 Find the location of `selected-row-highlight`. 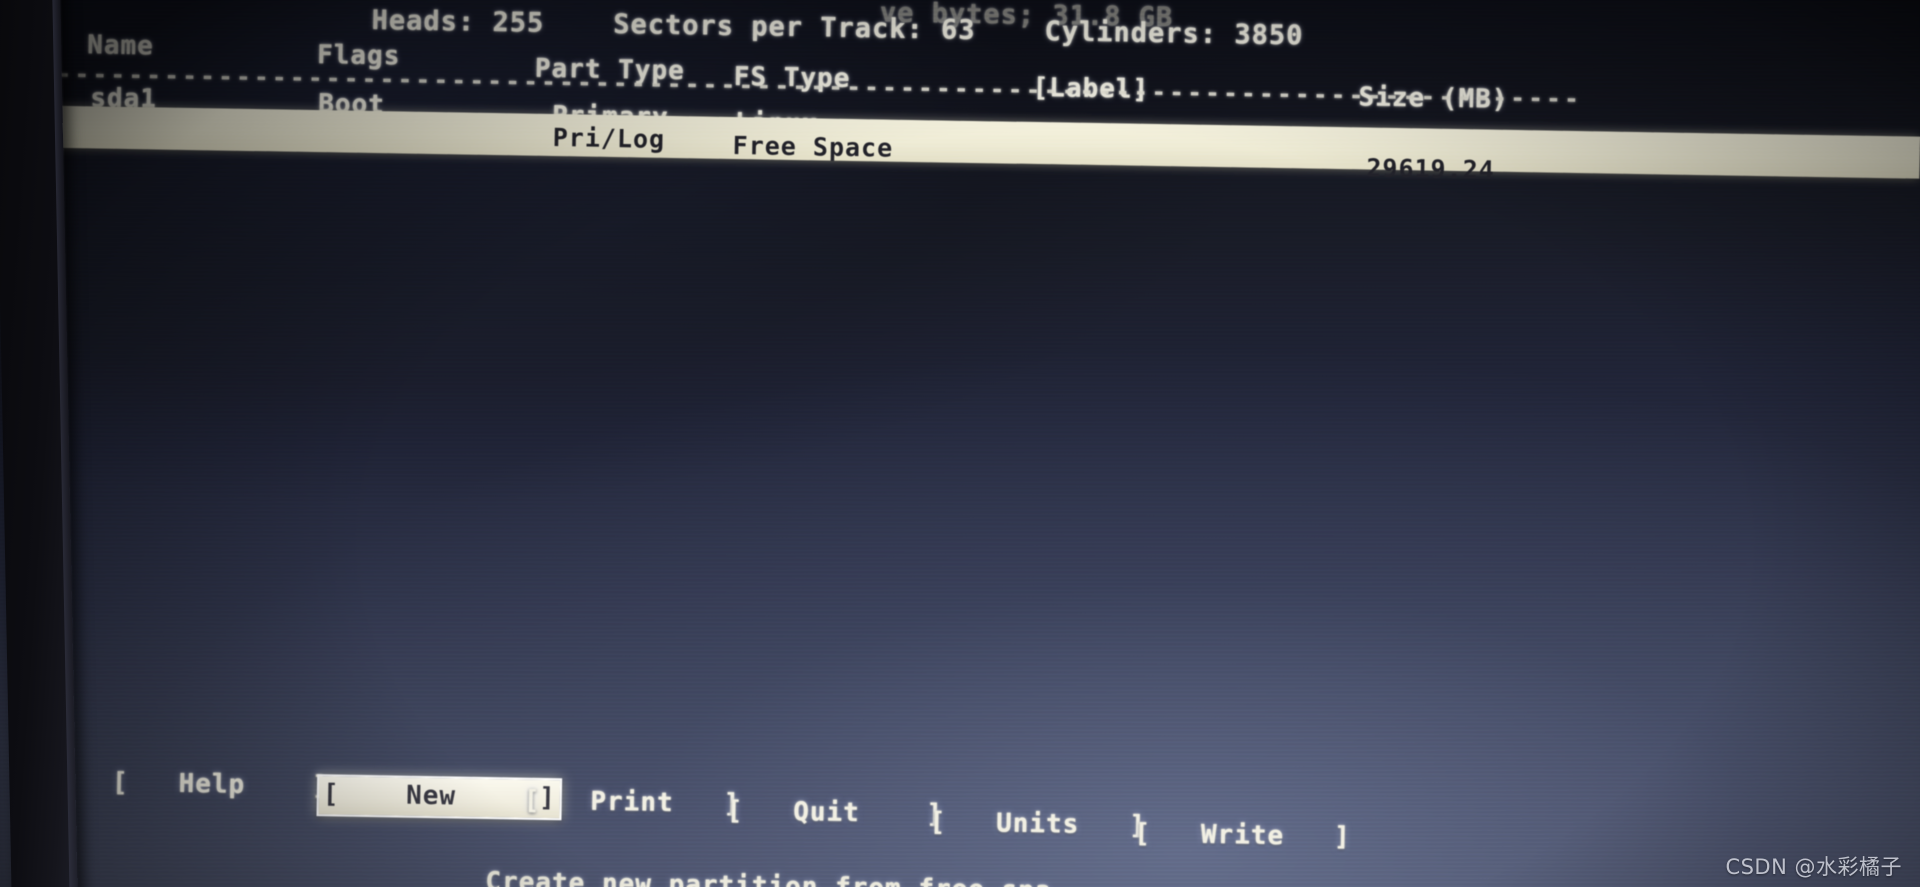

selected-row-highlight is located at coordinates (978, 142).